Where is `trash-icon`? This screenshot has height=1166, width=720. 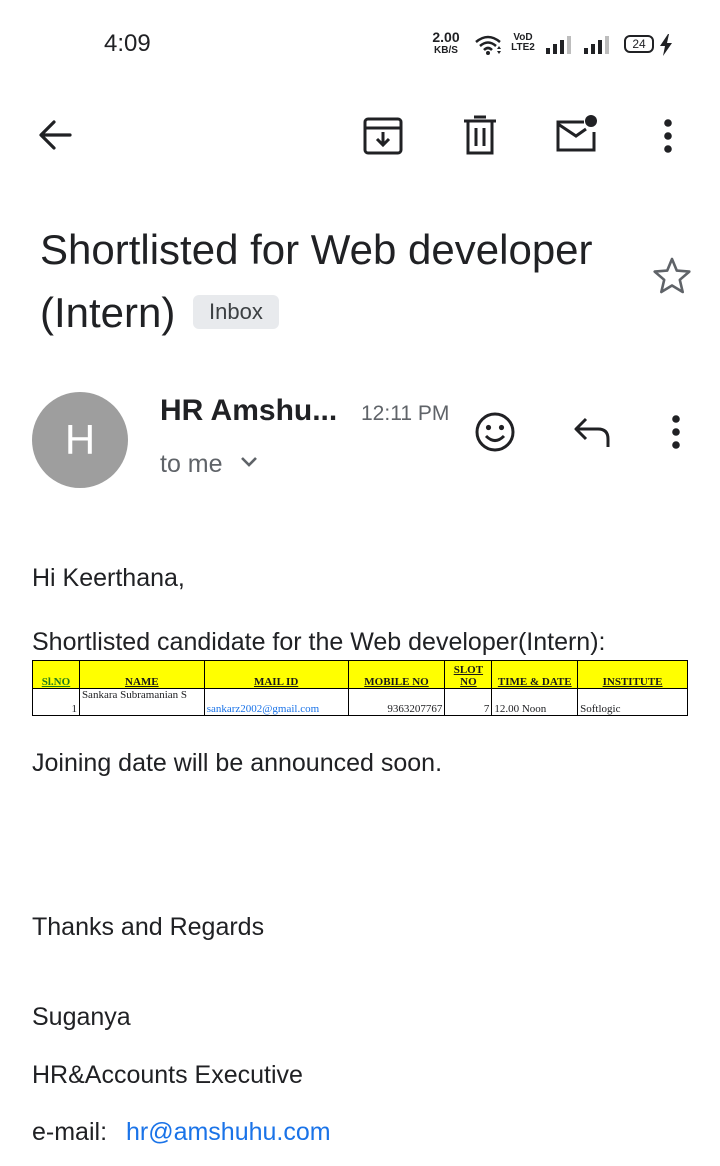 trash-icon is located at coordinates (480, 135).